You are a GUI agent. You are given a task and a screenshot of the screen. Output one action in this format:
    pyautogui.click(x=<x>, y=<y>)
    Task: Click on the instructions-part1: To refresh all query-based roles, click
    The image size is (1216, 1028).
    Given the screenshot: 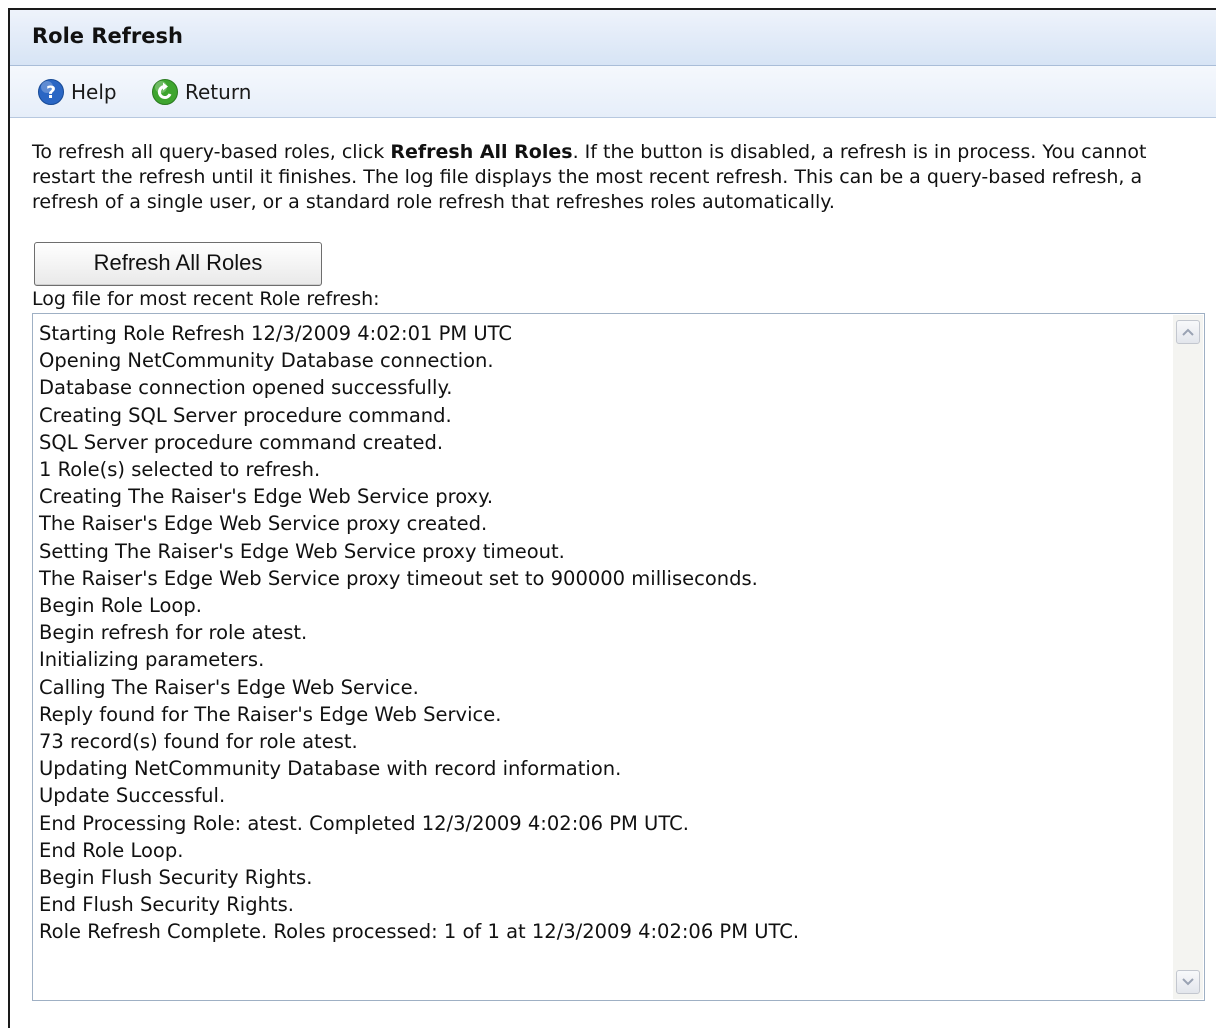 What is the action you would take?
    pyautogui.click(x=211, y=152)
    